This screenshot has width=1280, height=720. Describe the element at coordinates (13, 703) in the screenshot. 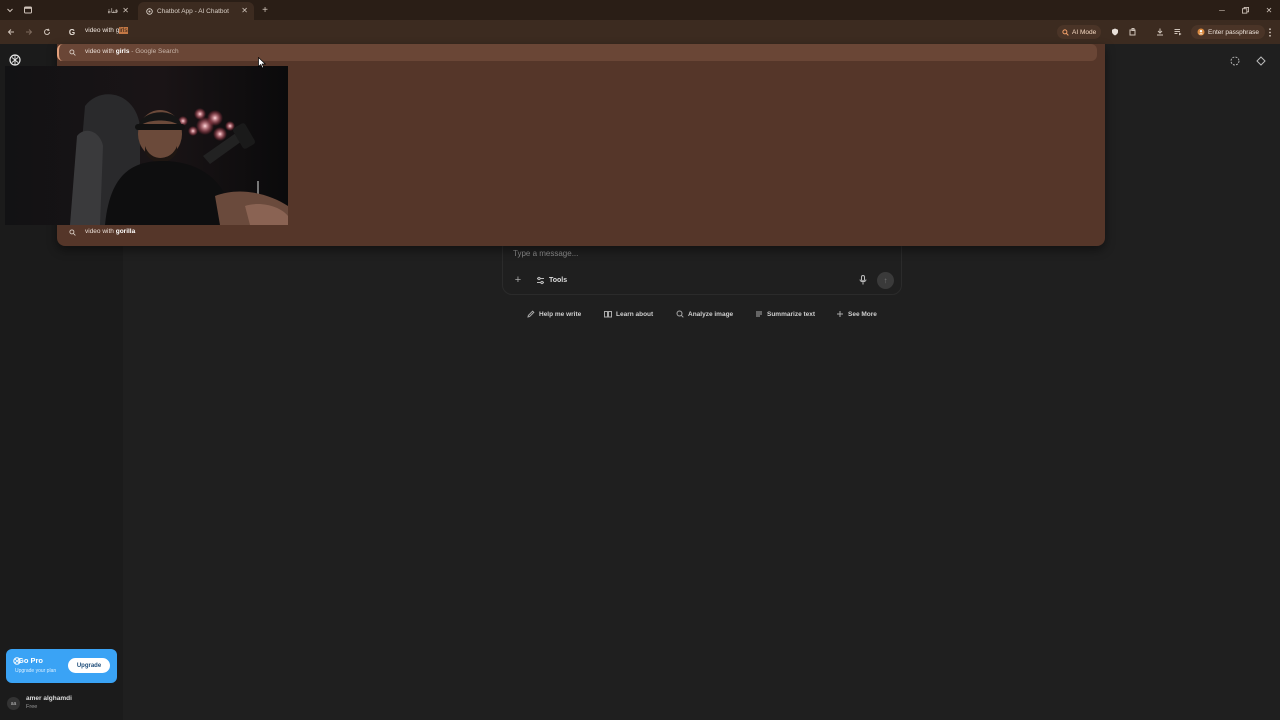

I see `avatar: aa` at that location.